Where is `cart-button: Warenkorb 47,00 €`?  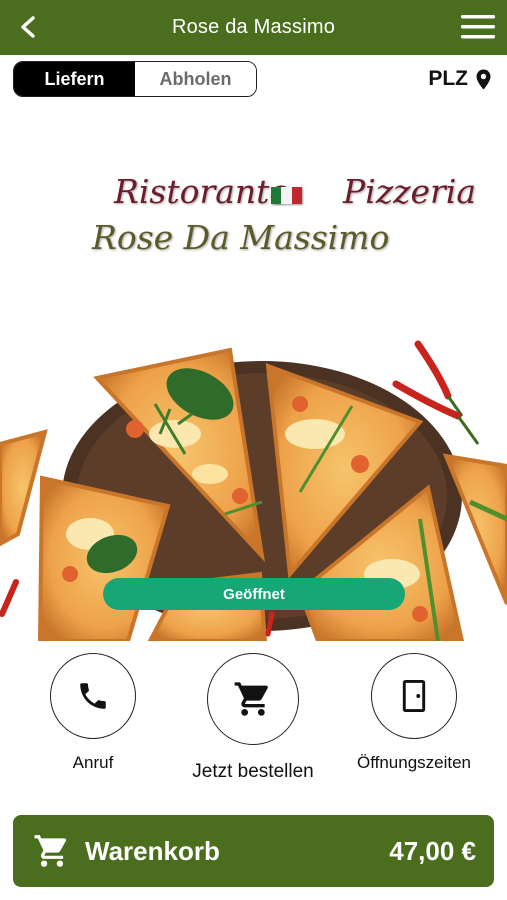
cart-button: Warenkorb 47,00 € is located at coordinates (253, 851).